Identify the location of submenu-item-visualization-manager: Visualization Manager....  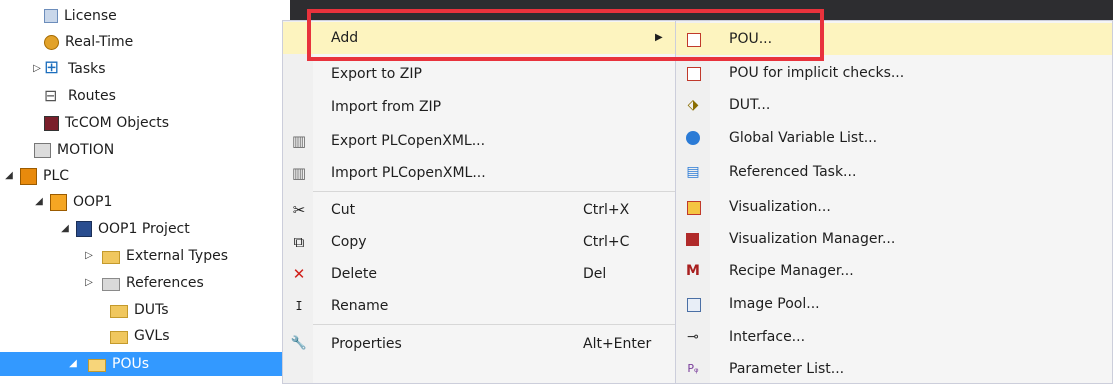
(894, 239).